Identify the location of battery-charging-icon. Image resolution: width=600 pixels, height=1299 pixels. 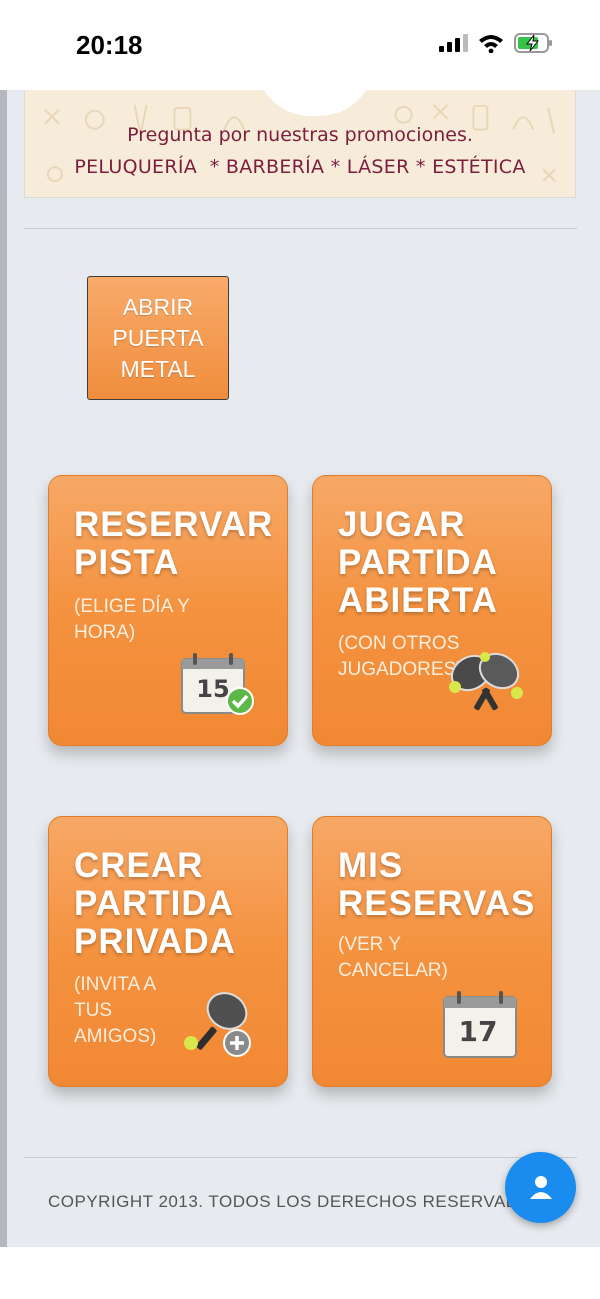
(533, 43).